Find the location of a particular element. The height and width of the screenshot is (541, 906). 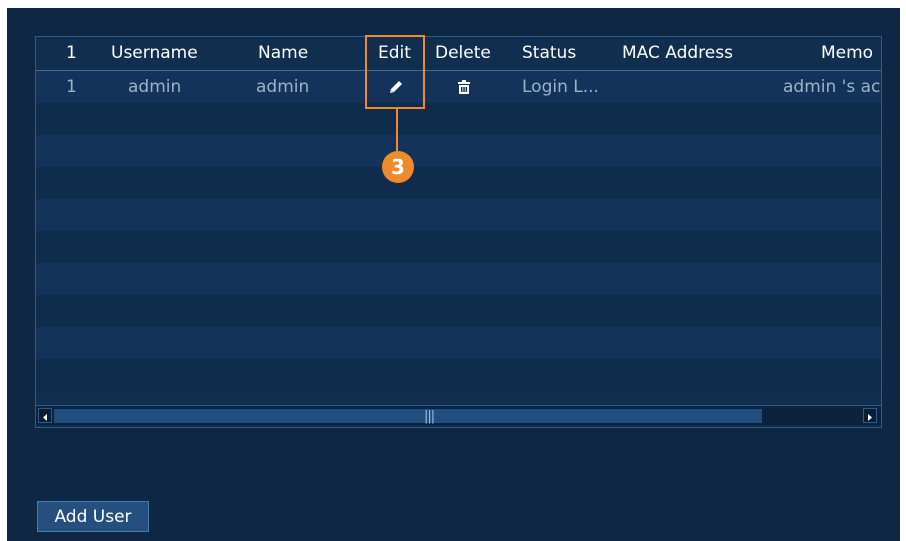

col-name-header: Name is located at coordinates (283, 53).